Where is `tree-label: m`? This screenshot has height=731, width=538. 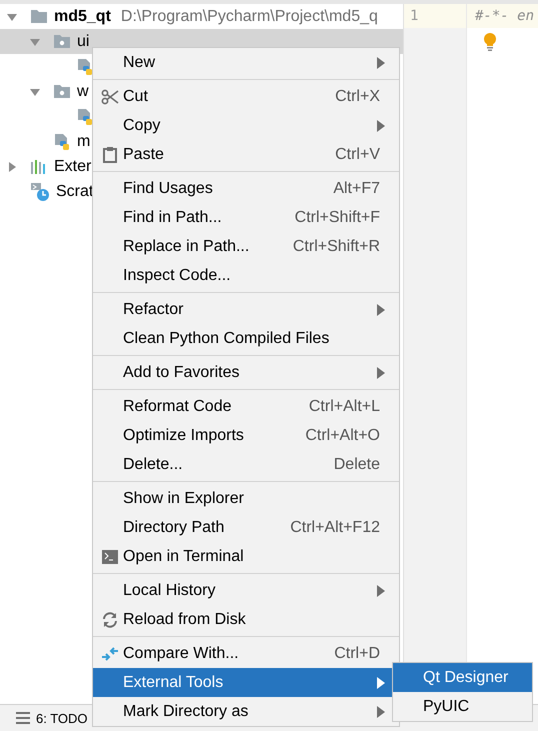 tree-label: m is located at coordinates (83, 141).